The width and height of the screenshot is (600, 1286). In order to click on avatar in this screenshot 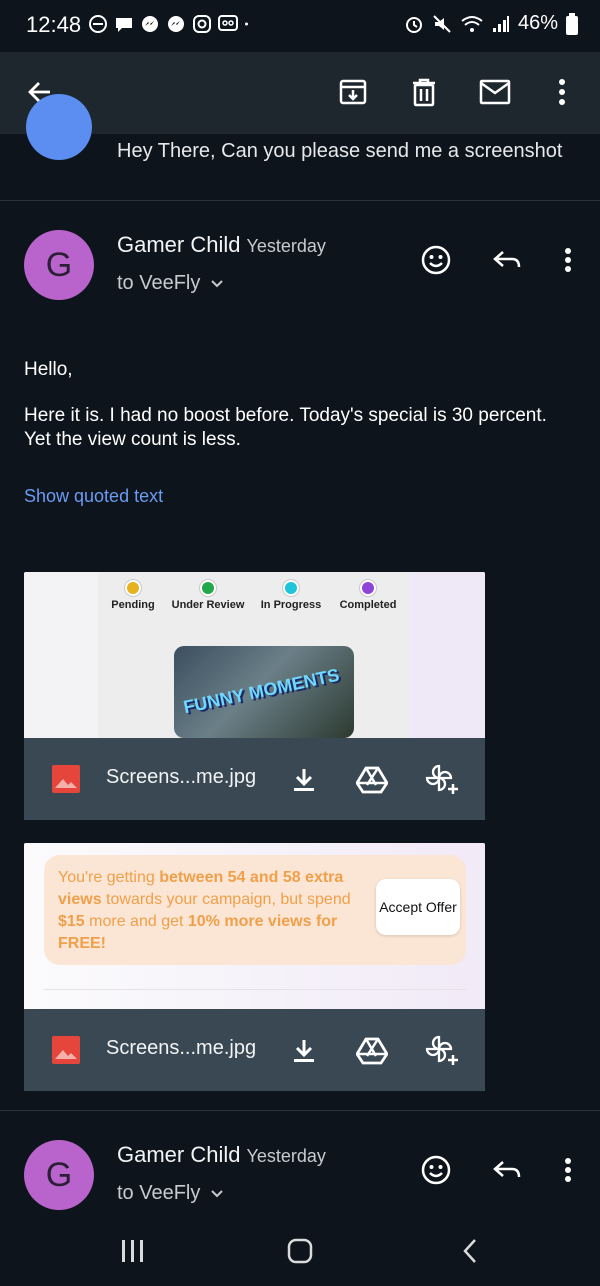, I will do `click(59, 127)`.